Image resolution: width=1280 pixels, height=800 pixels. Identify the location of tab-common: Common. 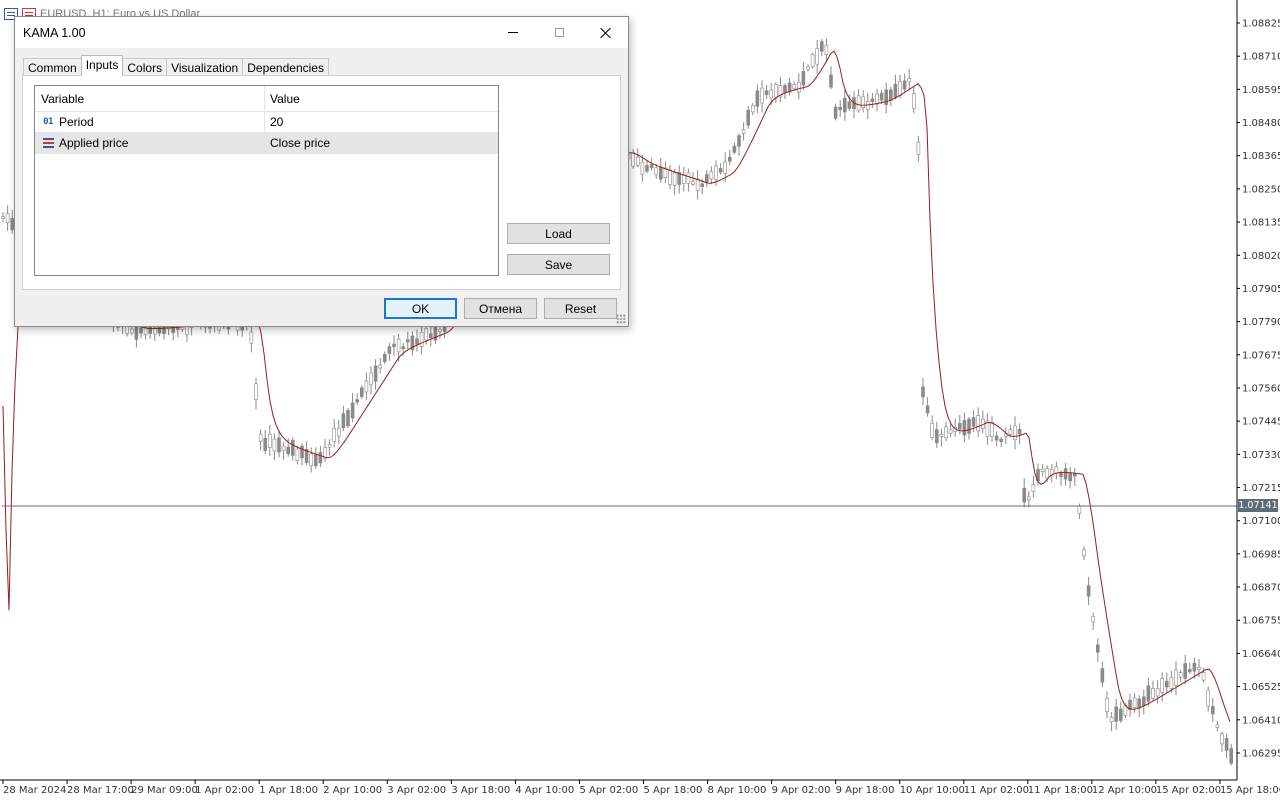
(52, 67).